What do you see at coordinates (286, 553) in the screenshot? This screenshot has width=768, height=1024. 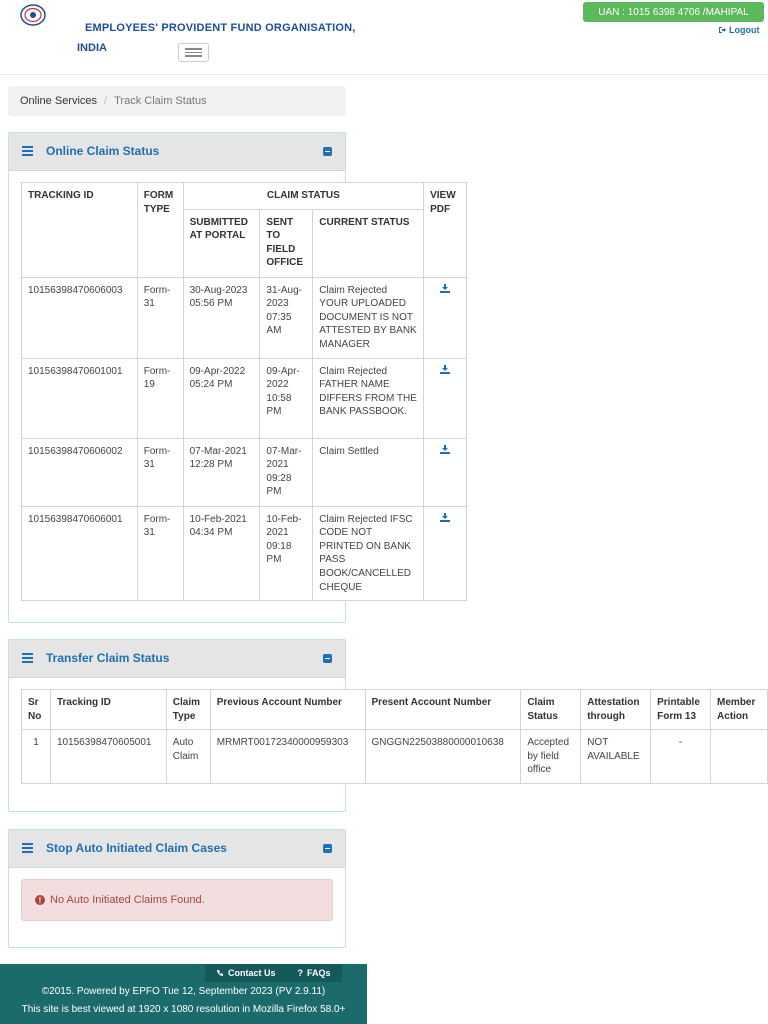 I see `cell-sent: 10-Feb-2021 09:18 PM` at bounding box center [286, 553].